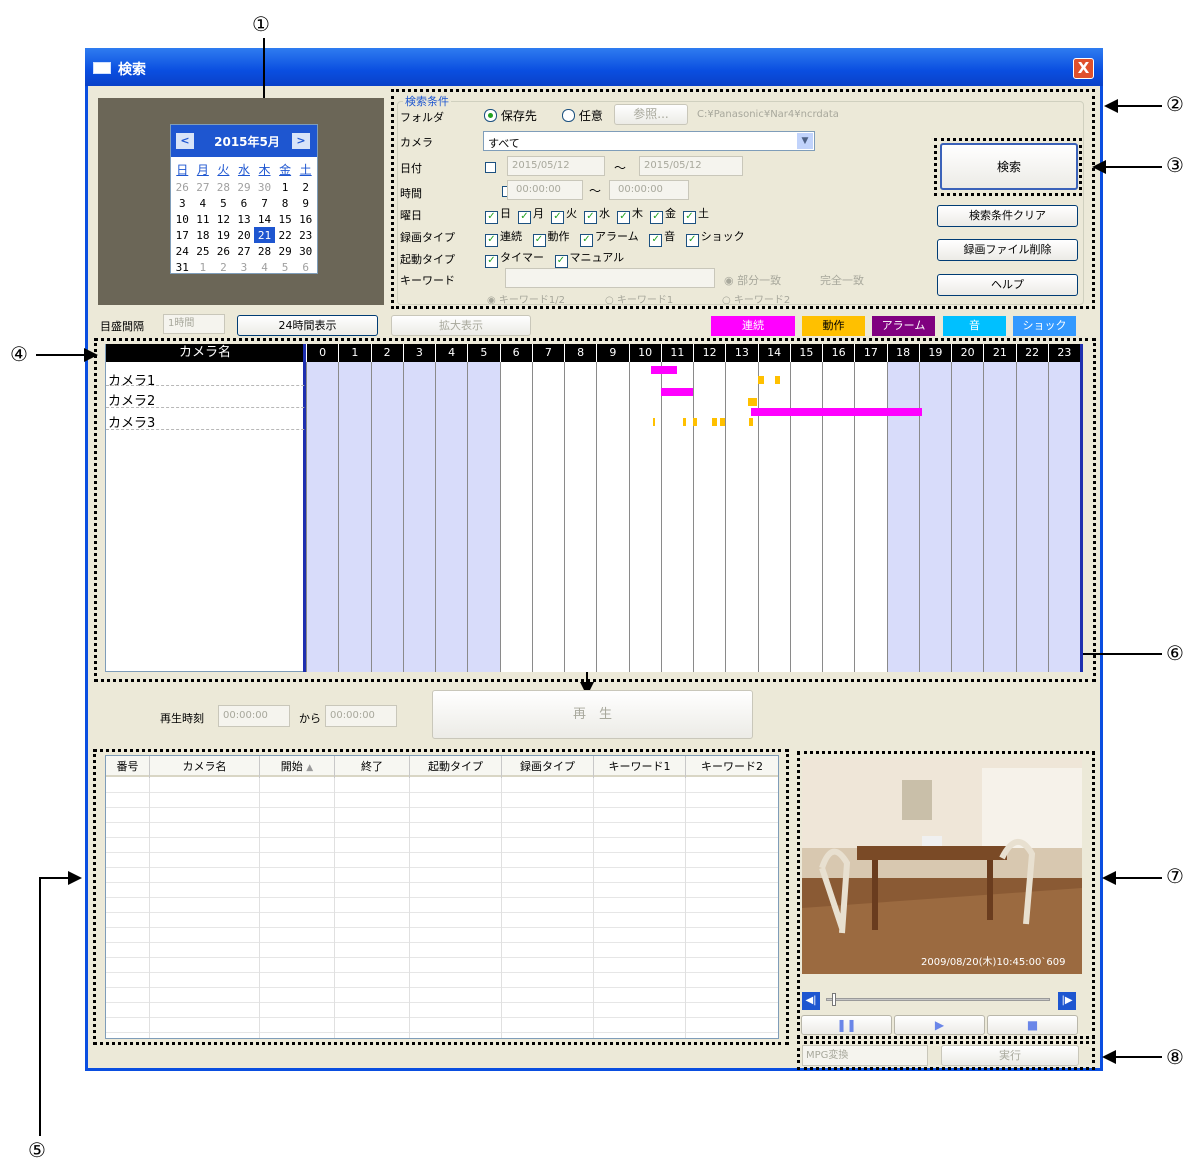  Describe the element at coordinates (842, 280) in the screenshot. I see `kw-exact-radio: 完全一致` at that location.